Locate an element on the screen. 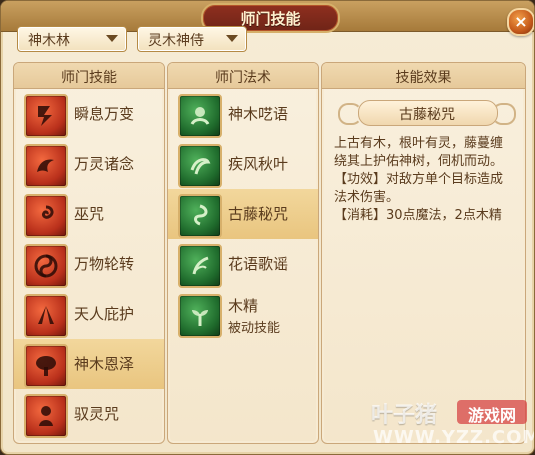  sacred-tree-icon is located at coordinates (46, 366).